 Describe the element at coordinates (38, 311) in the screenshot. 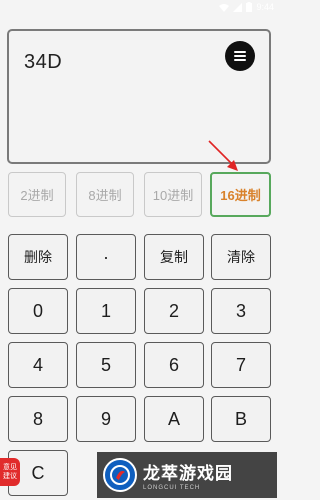

I see `key-0: 0` at that location.